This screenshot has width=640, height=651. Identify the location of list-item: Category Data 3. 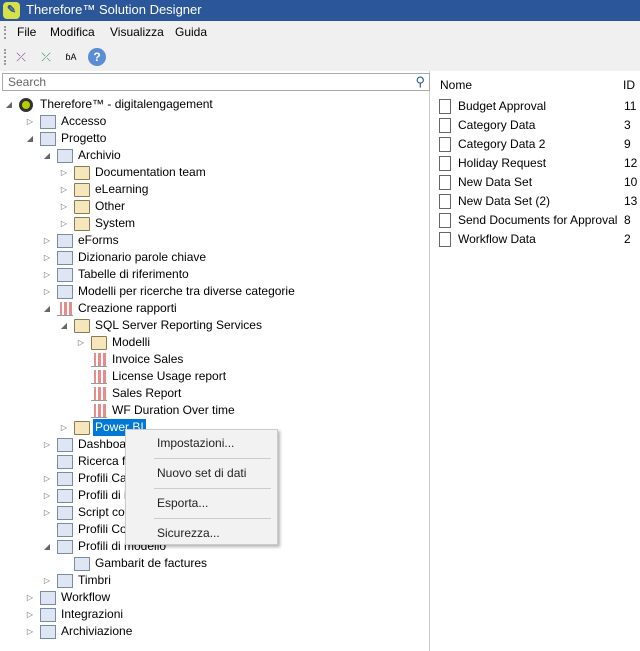
(536, 125).